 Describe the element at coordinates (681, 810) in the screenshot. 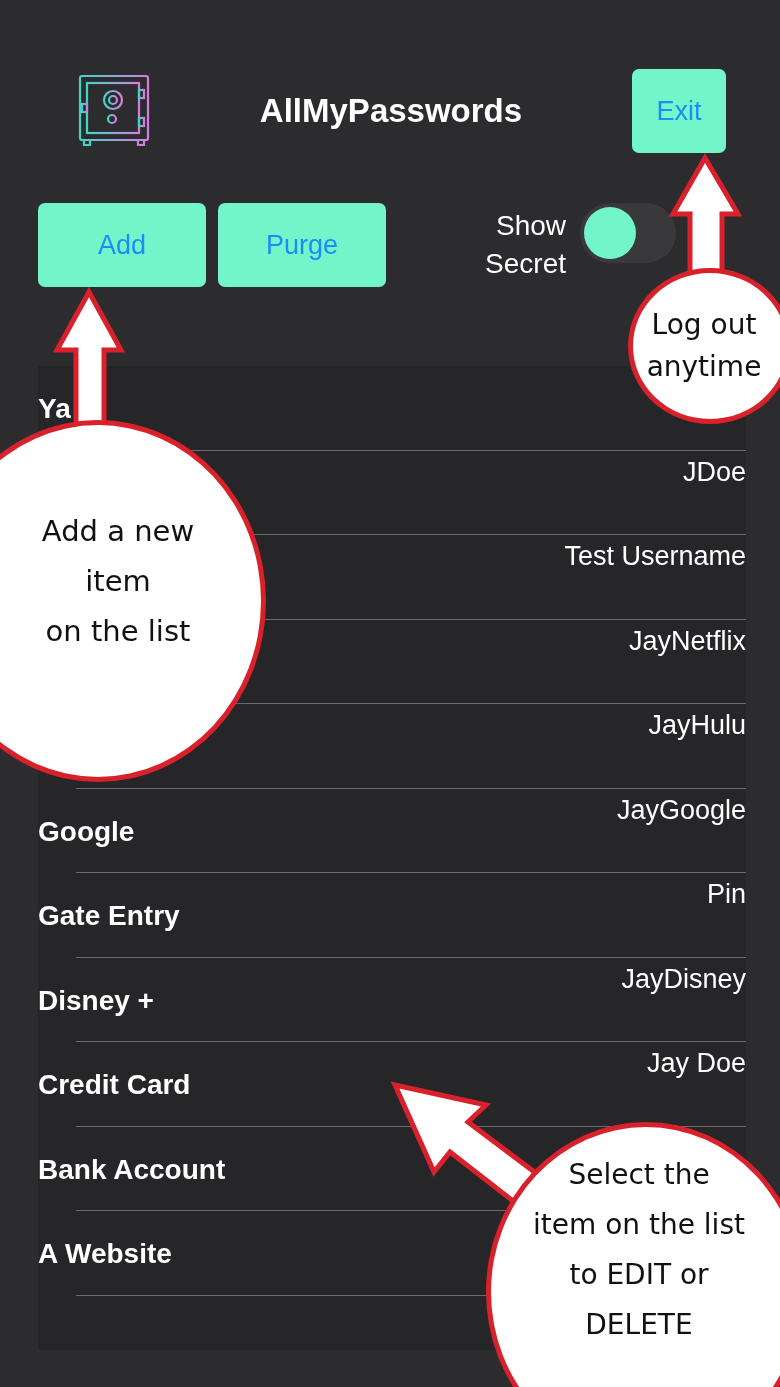

I see `entry-username: JayGoogle` at that location.